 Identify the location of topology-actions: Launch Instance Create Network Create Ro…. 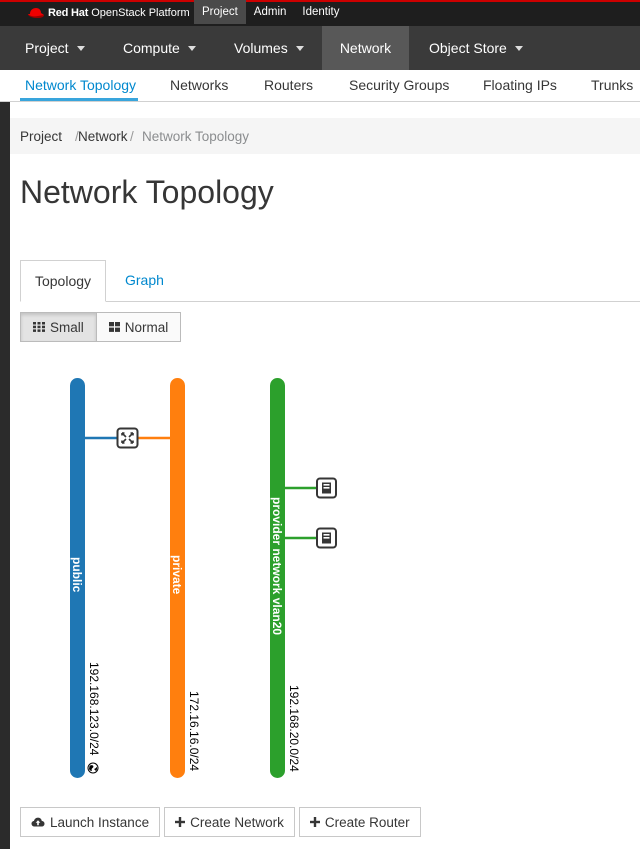
(220, 822).